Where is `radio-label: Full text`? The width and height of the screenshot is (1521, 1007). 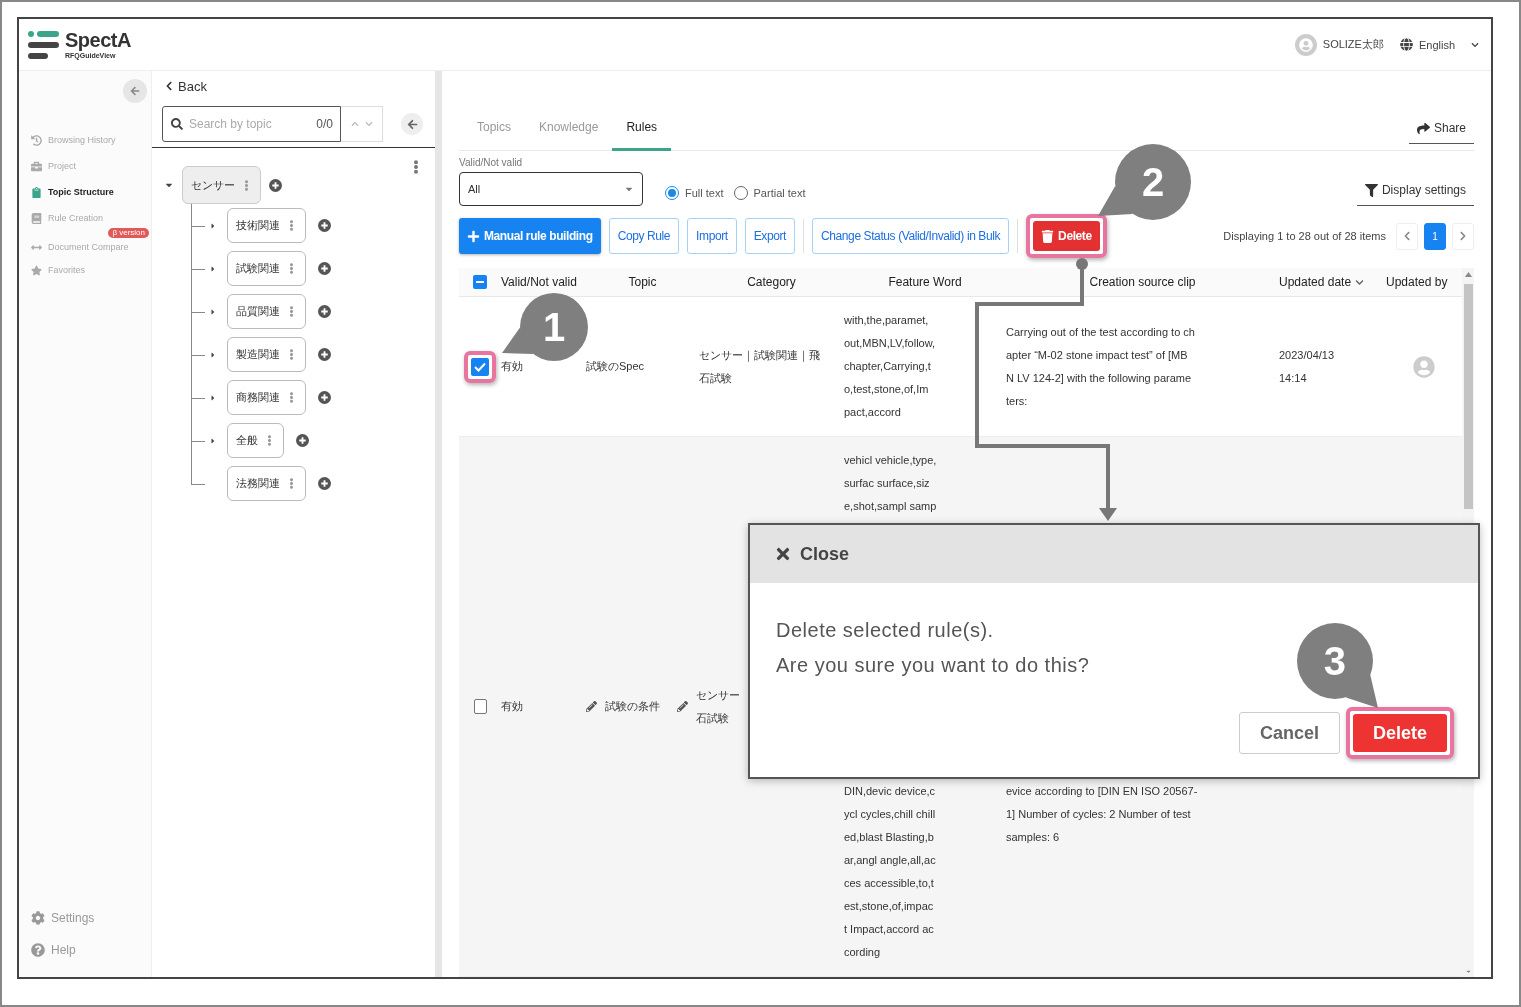 radio-label: Full text is located at coordinates (704, 193).